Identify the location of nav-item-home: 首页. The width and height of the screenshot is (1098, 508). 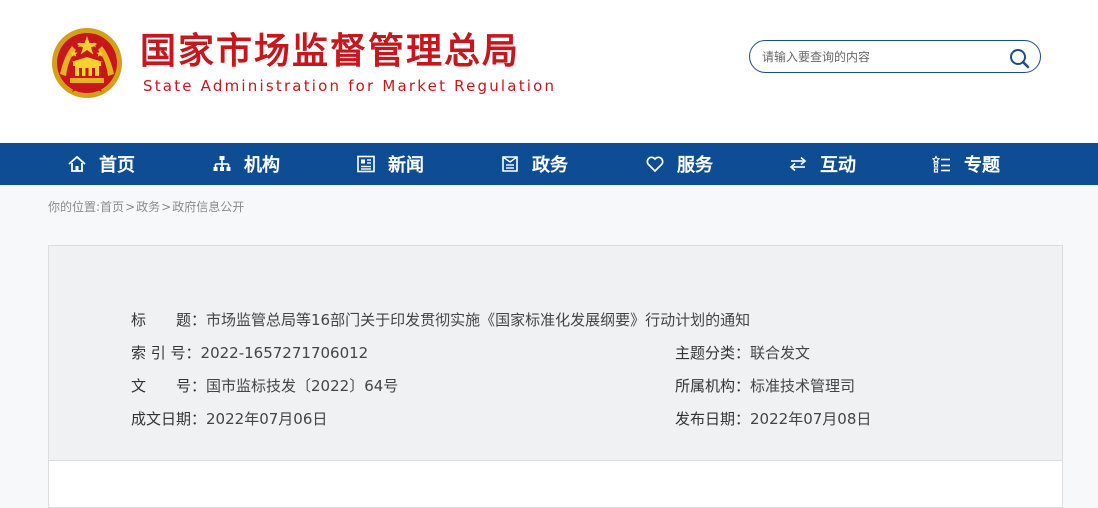
(101, 164).